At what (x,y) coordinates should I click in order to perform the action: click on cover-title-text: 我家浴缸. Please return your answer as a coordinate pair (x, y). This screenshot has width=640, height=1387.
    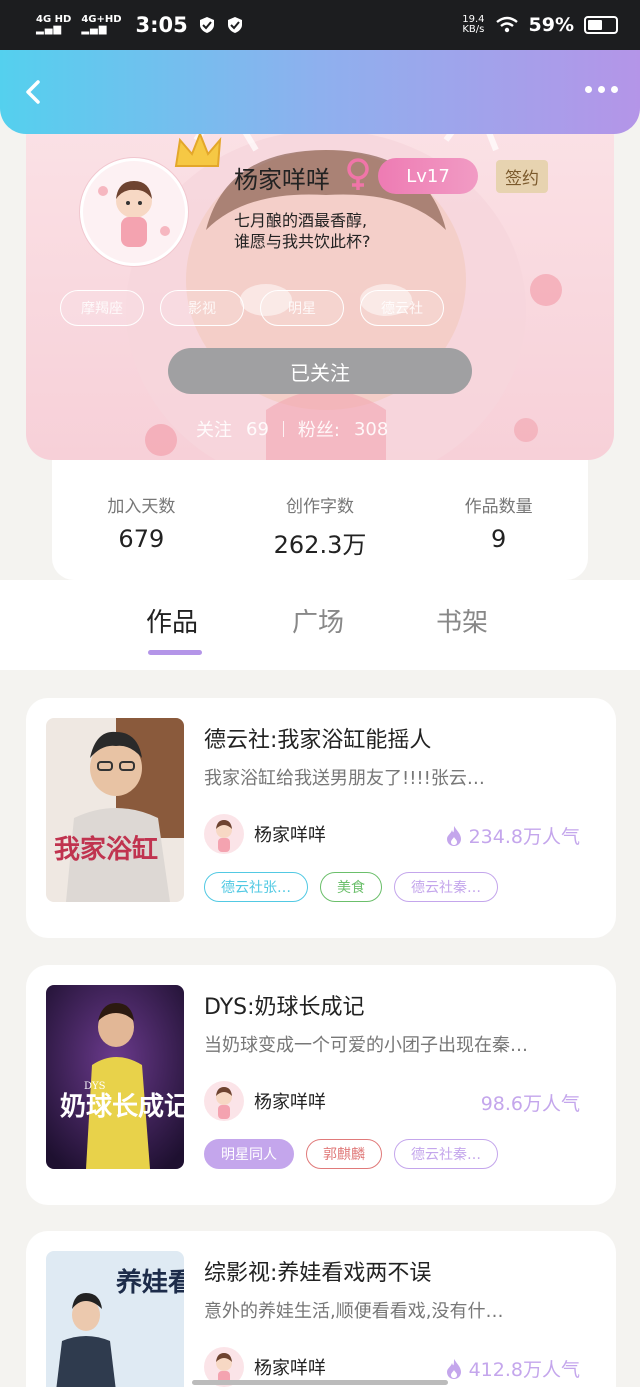
    Looking at the image, I should click on (106, 849).